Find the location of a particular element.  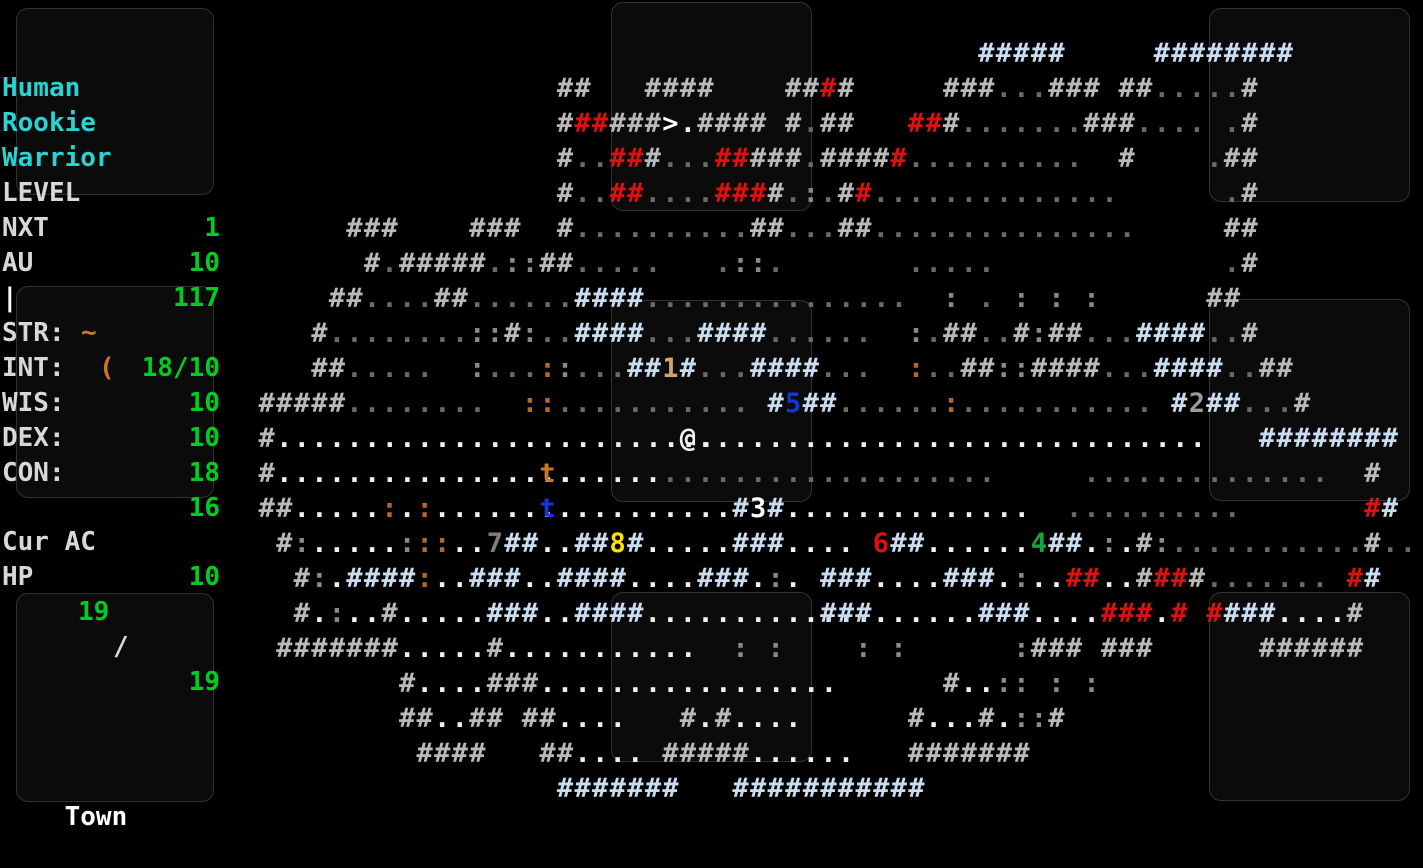

attribute-dex-row: DEX: 18 is located at coordinates (115, 437).